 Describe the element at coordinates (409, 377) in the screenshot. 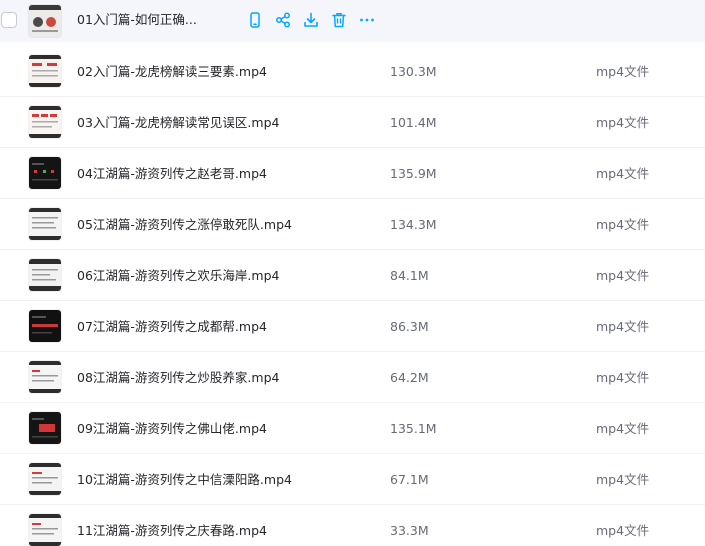

I see `file-size: 64.2M` at that location.